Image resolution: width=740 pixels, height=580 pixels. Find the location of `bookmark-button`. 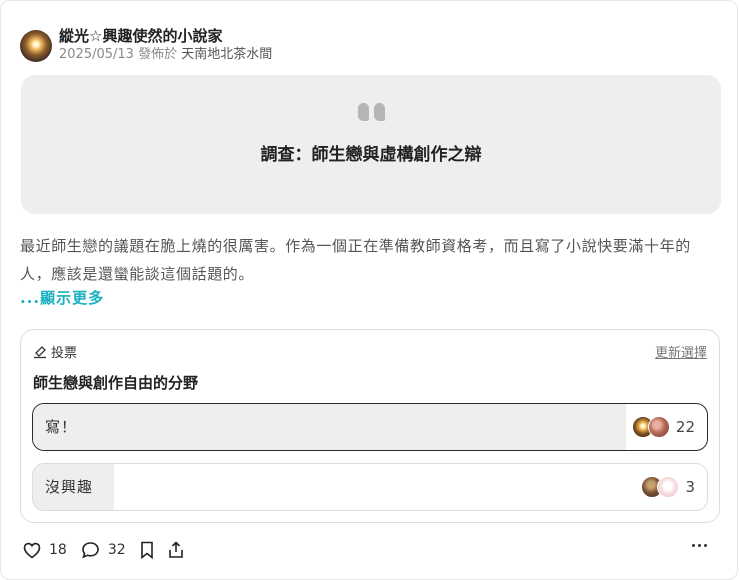

bookmark-button is located at coordinates (147, 550).